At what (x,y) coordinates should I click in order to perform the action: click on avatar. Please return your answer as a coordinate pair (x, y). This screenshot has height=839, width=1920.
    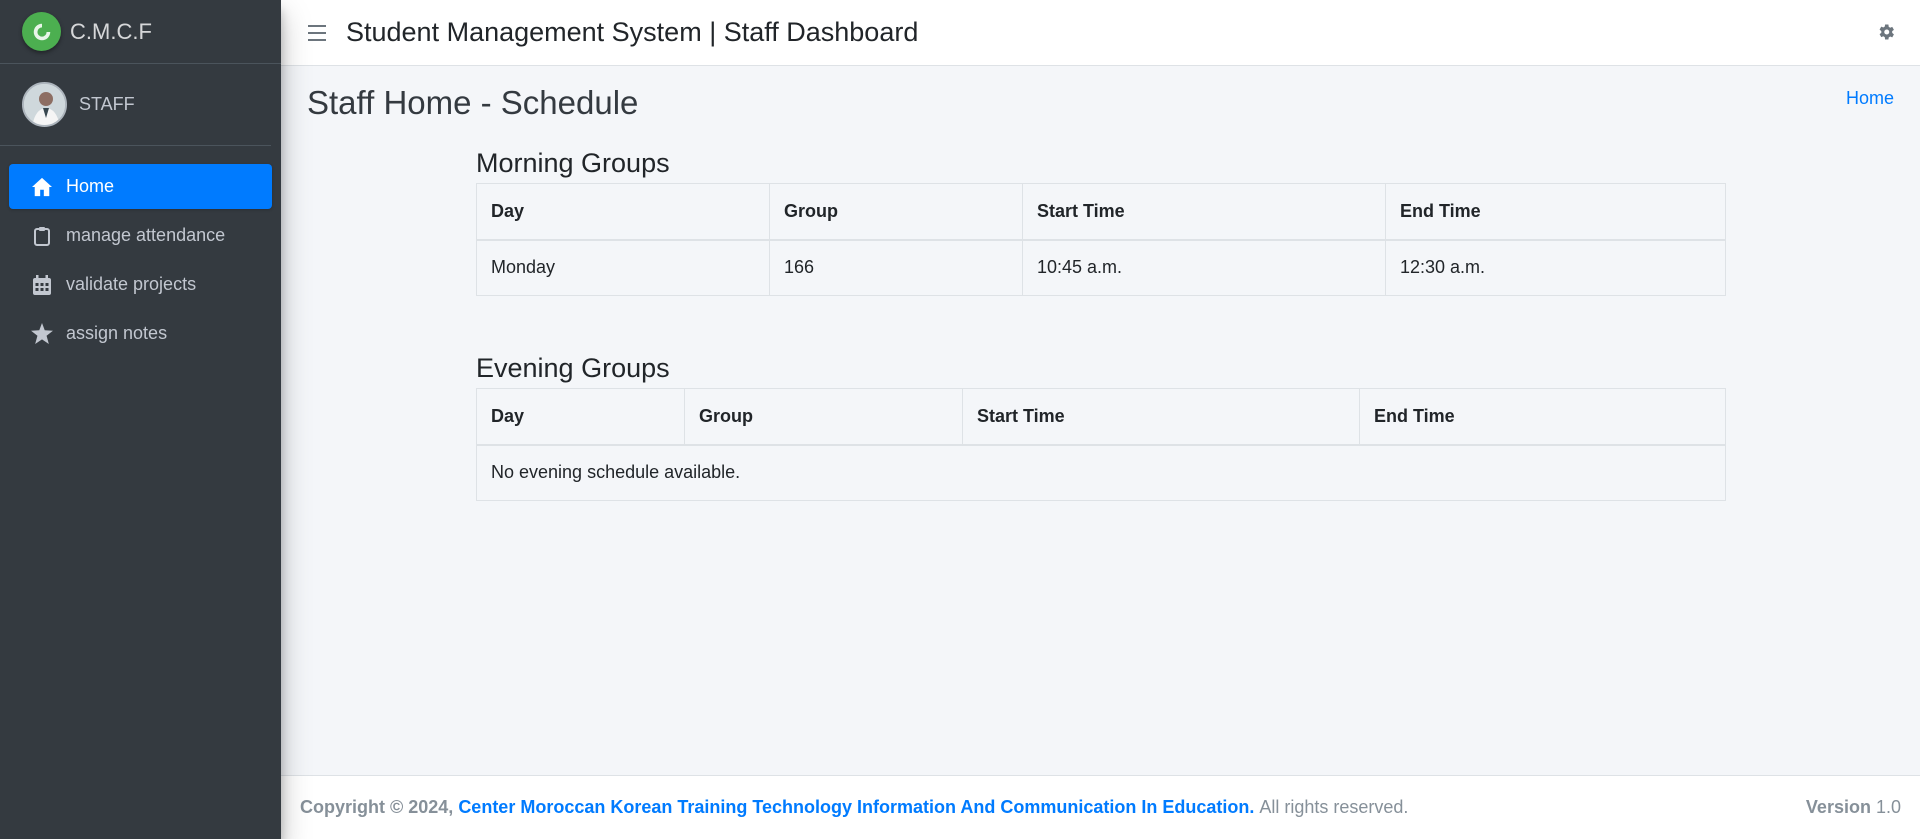
    Looking at the image, I should click on (44, 104).